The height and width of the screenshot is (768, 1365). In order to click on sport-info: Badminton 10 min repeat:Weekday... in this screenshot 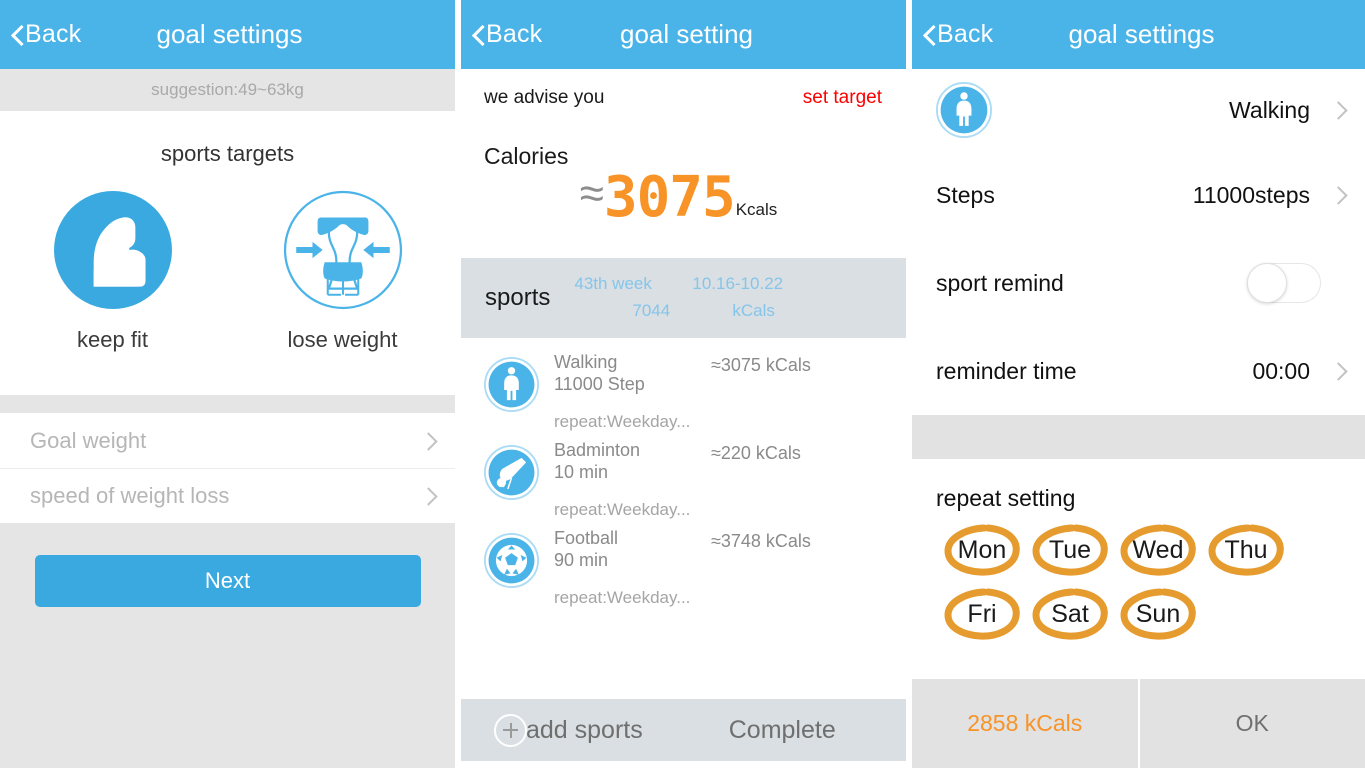, I will do `click(625, 479)`.